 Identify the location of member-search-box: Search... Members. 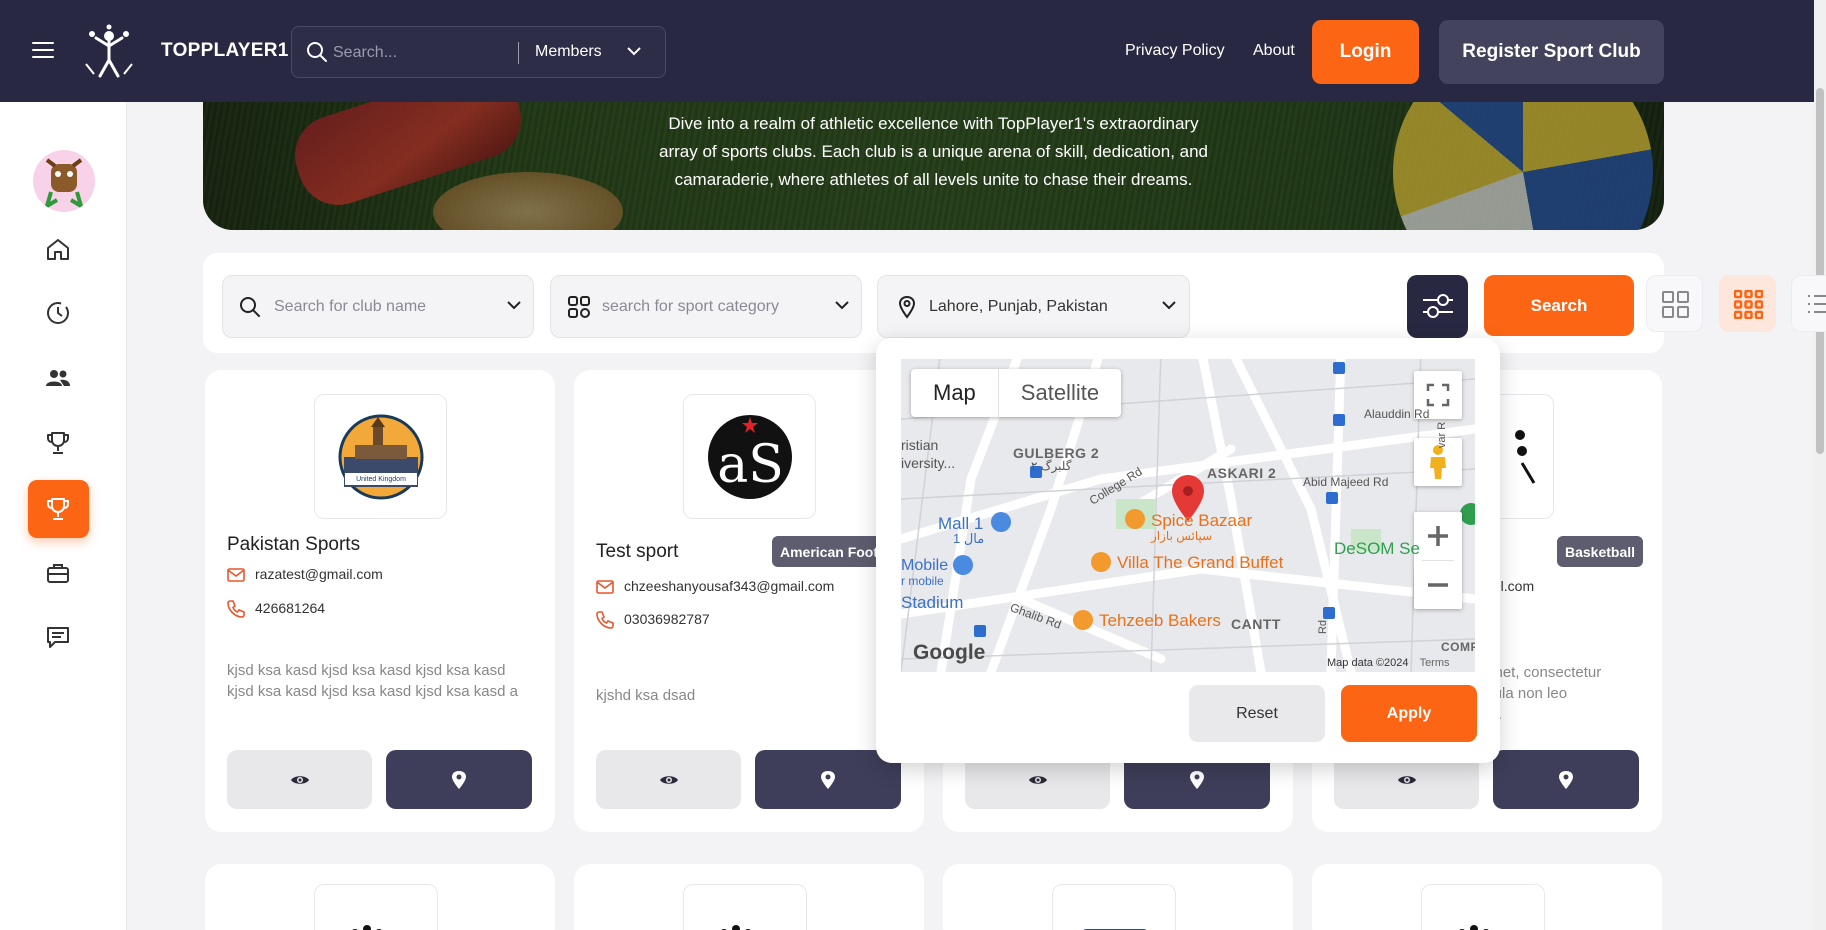
(478, 52).